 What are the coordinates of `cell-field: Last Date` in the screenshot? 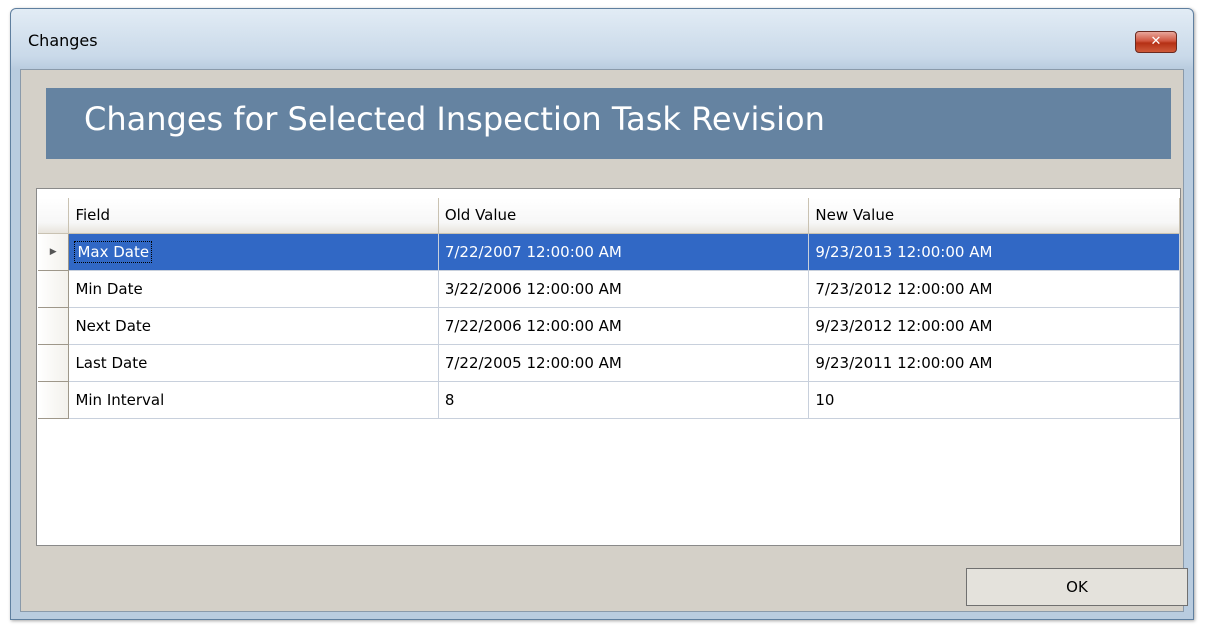 It's located at (253, 363).